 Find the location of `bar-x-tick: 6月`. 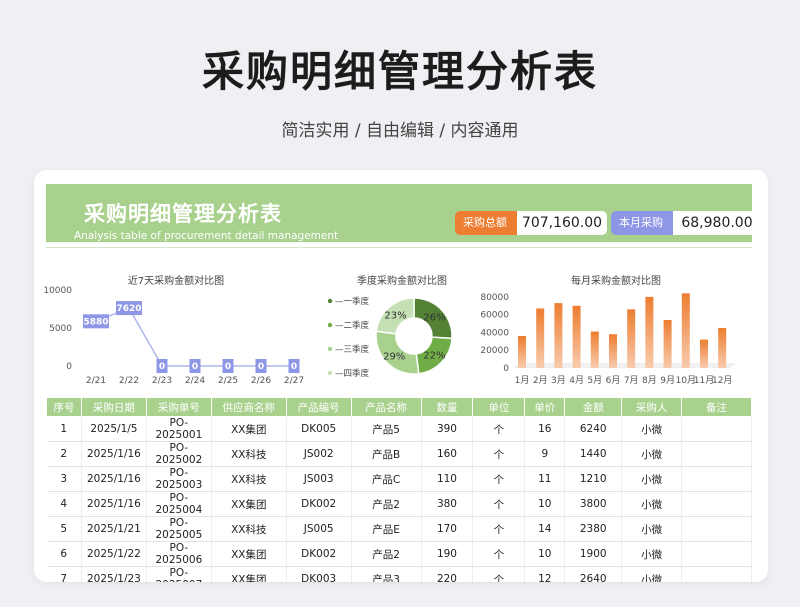

bar-x-tick: 6月 is located at coordinates (613, 380).